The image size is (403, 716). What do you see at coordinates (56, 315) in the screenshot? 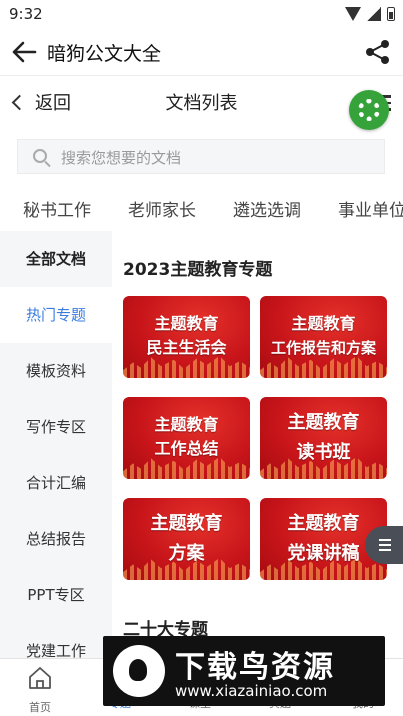
I see `sidebar-item-hot-topics: 热门专题` at bounding box center [56, 315].